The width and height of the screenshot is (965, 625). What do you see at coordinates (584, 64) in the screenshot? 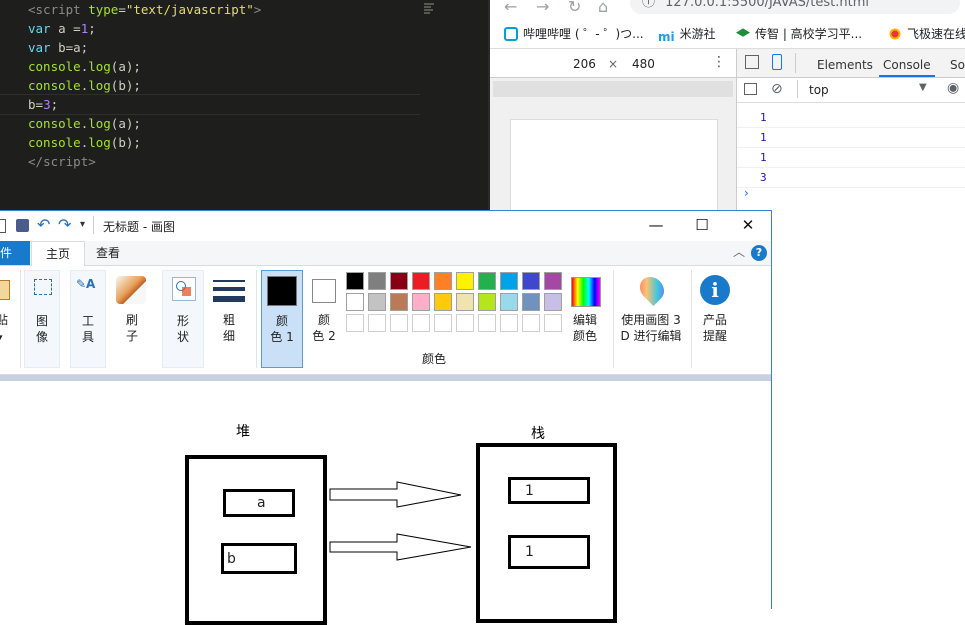
I see `device-width-input: 206` at bounding box center [584, 64].